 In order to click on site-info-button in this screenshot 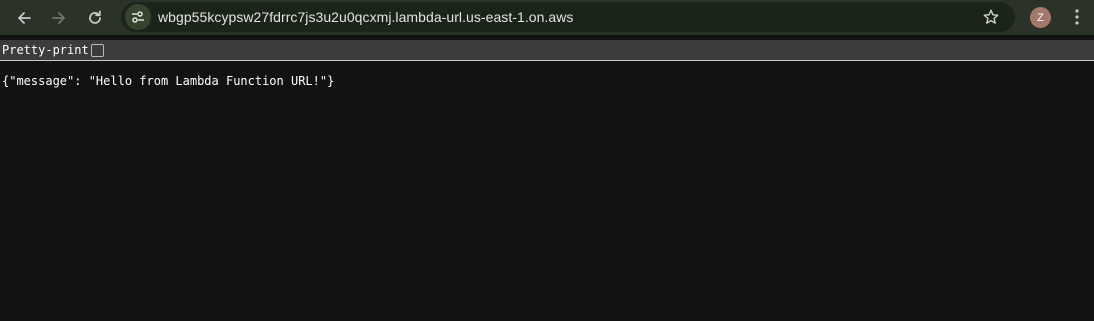, I will do `click(138, 17)`.